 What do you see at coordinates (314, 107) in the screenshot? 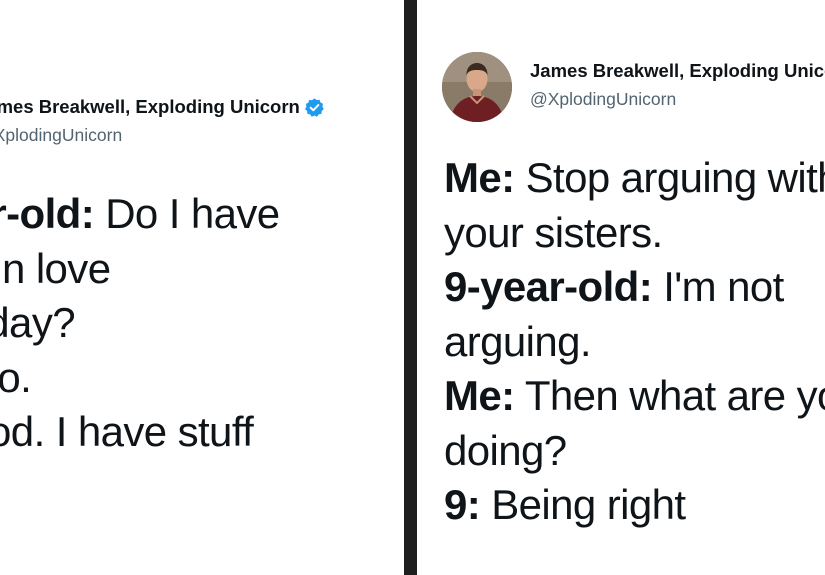
I see `verified-badge-icon` at bounding box center [314, 107].